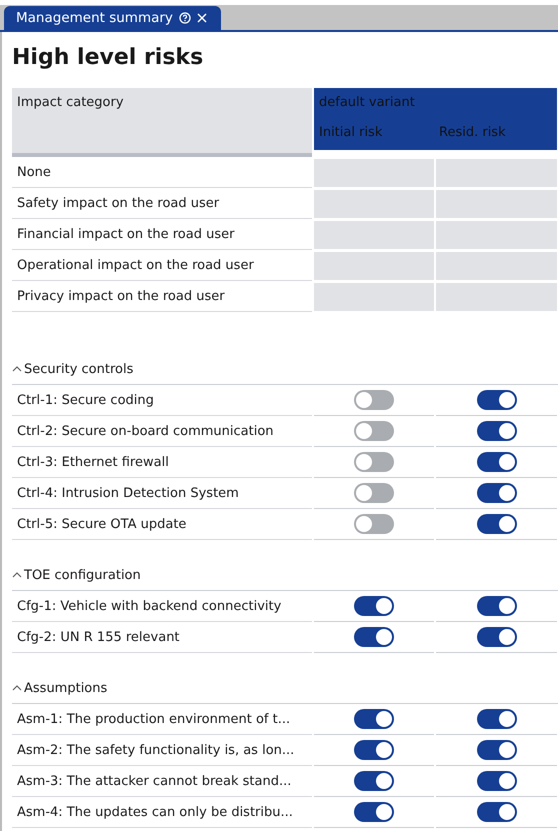  Describe the element at coordinates (184, 18) in the screenshot. I see `help-icon` at that location.